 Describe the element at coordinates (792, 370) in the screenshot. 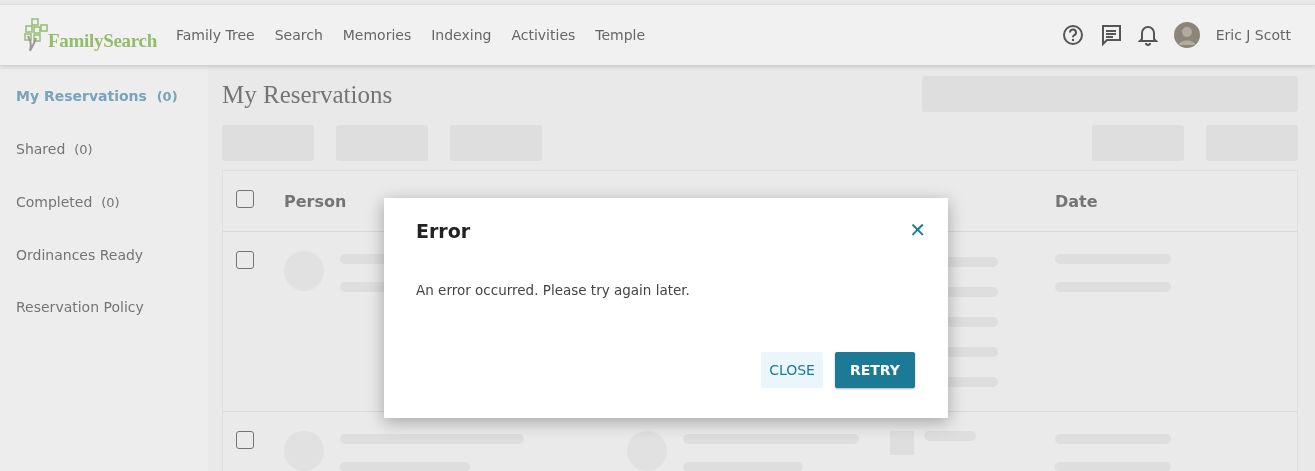

I see `close-button: CLOSE` at that location.